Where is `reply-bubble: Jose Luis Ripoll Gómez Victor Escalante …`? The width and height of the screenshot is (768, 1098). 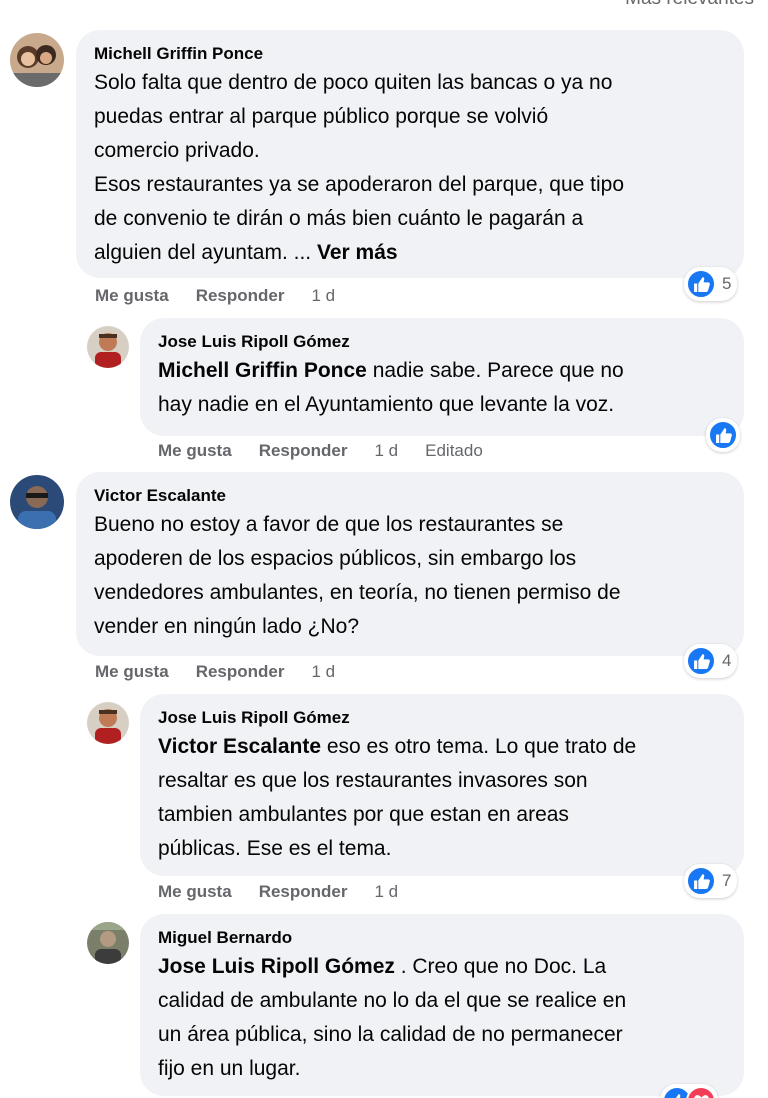 reply-bubble: Jose Luis Ripoll Gómez Victor Escalante … is located at coordinates (442, 785).